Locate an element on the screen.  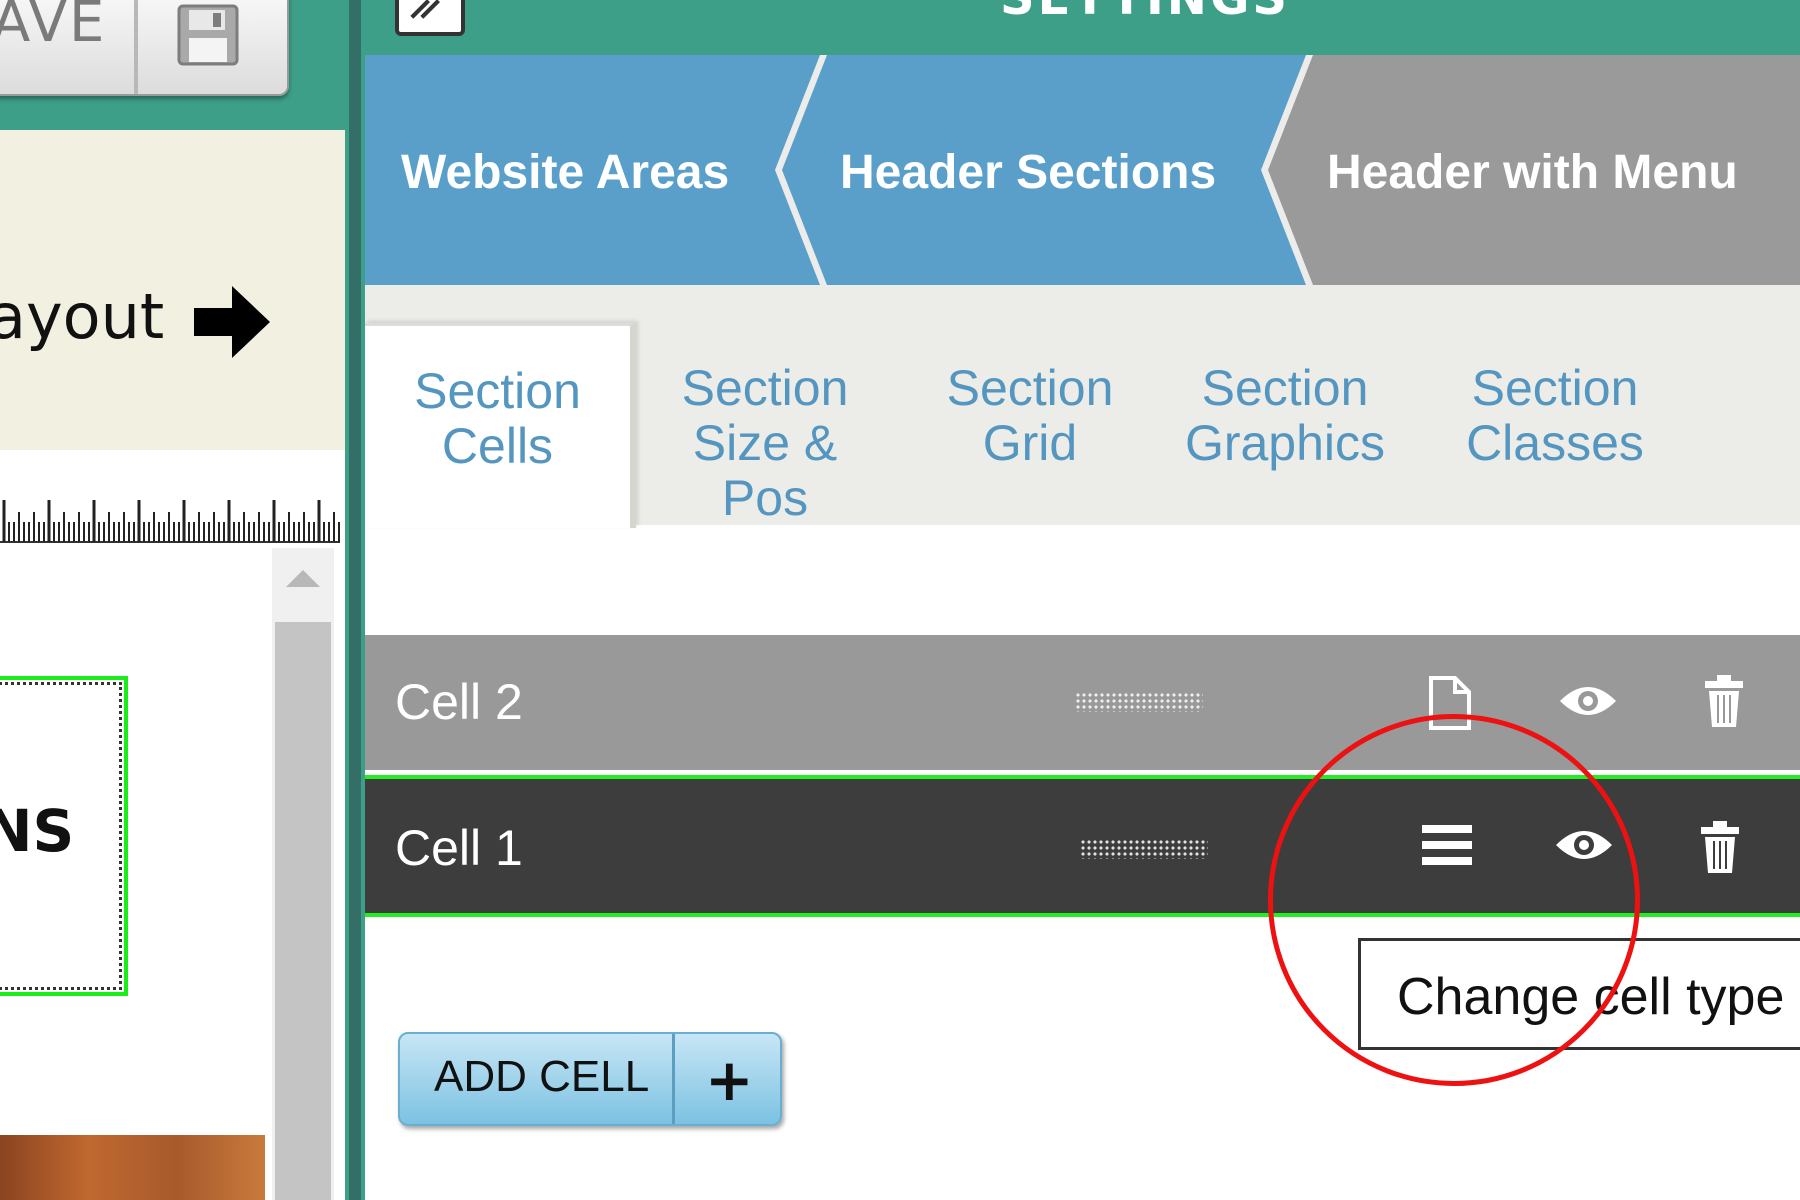
tab-label-line2: Classes is located at coordinates (1555, 443).